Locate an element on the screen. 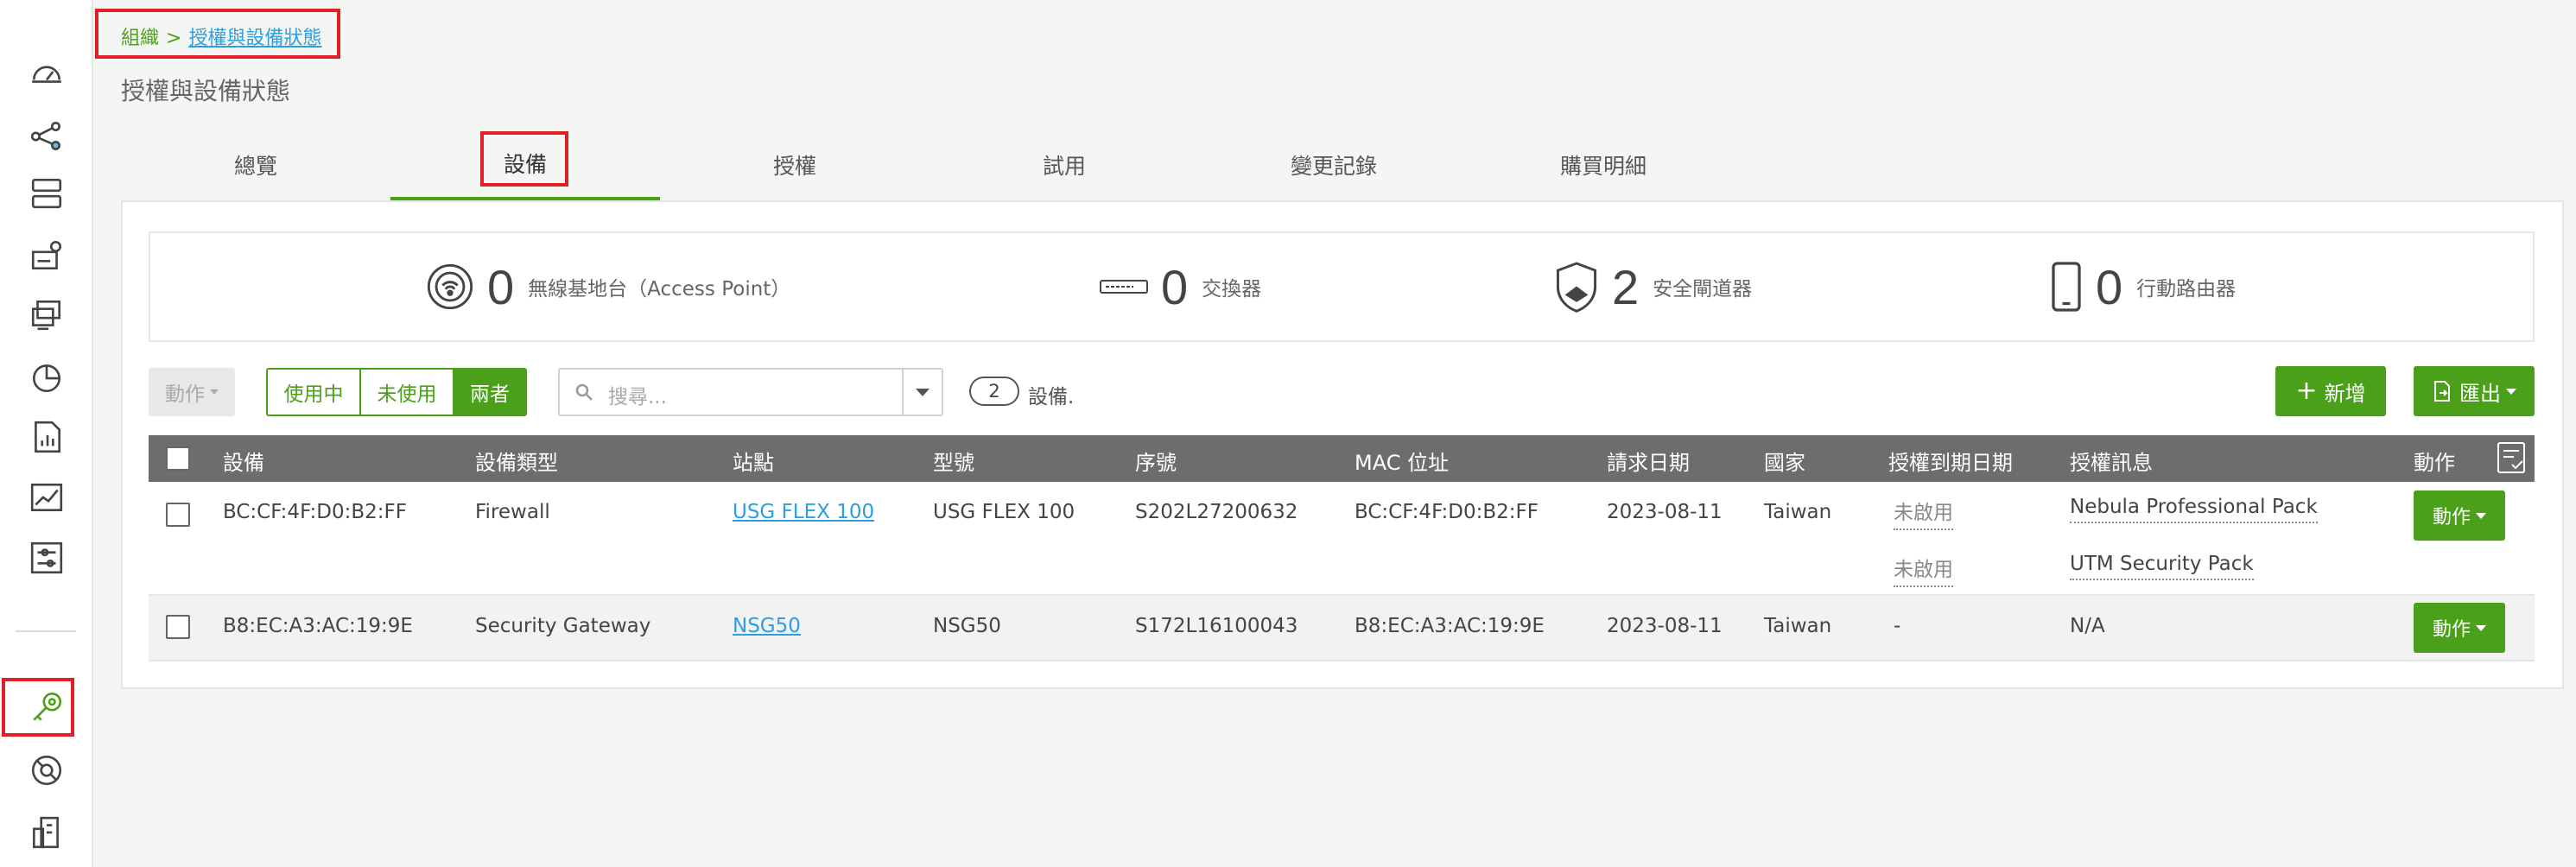 Image resolution: width=2576 pixels, height=867 pixels. cell-license: Nebula Professional Pack is located at coordinates (2194, 509).